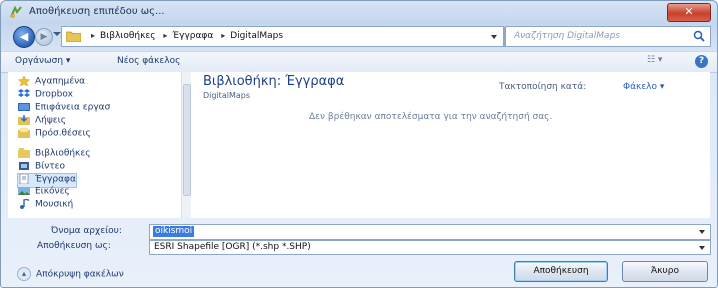 The image size is (718, 288). What do you see at coordinates (54, 94) in the screenshot?
I see `sidebar-item-label: Dropbox` at bounding box center [54, 94].